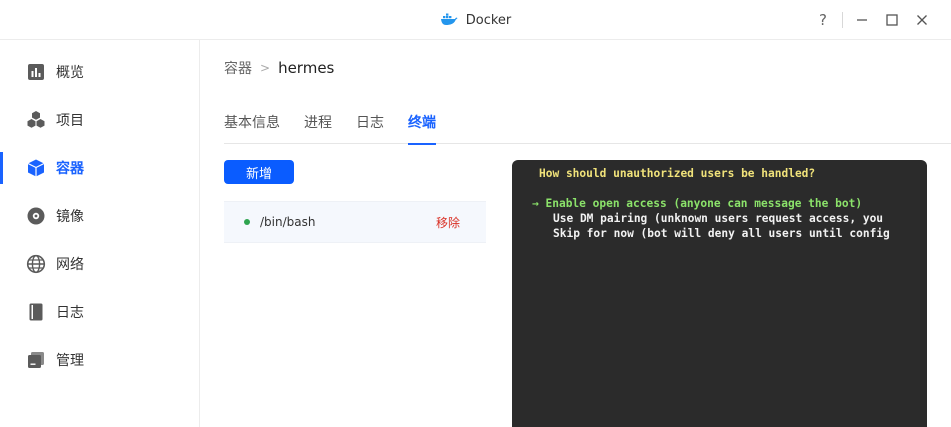 This screenshot has width=951, height=427. Describe the element at coordinates (922, 20) in the screenshot. I see `close-icon` at that location.